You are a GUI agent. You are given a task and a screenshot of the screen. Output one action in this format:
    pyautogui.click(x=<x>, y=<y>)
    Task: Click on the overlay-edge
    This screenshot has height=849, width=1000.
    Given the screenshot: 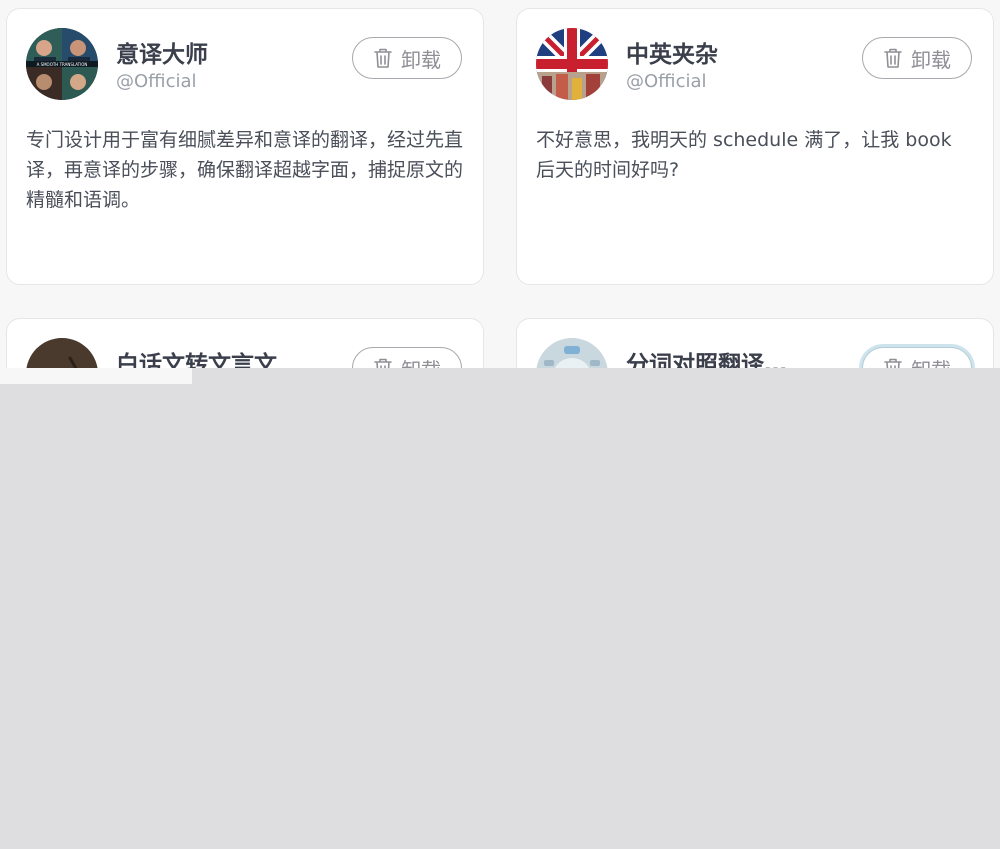 What is the action you would take?
    pyautogui.click(x=96, y=376)
    